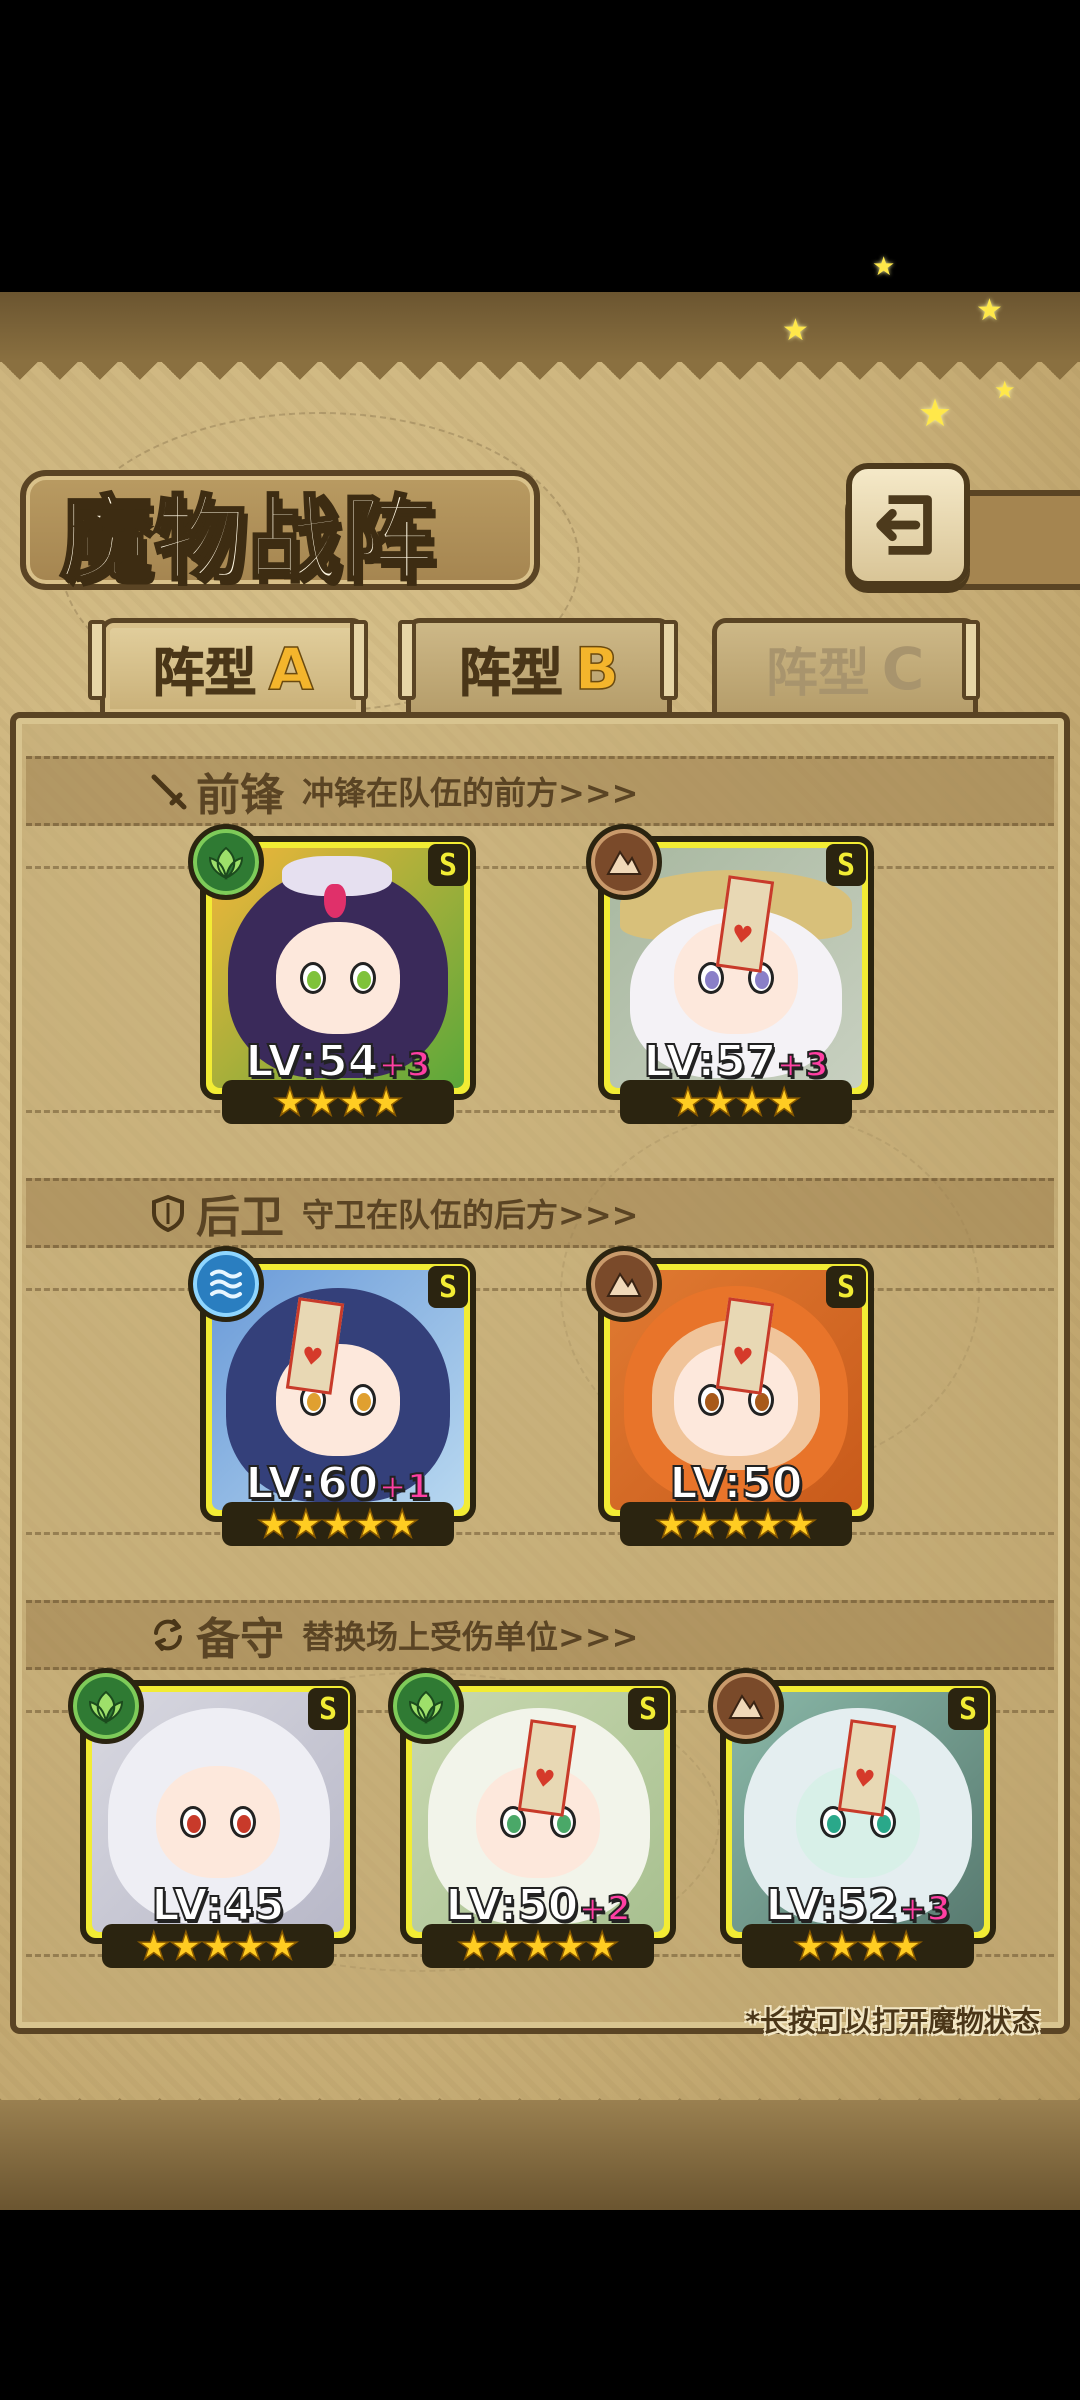 This screenshot has height=2400, width=1080. What do you see at coordinates (332, 1396) in the screenshot?
I see `unit-card-back-1: S LV:60+1 ★★★★★` at bounding box center [332, 1396].